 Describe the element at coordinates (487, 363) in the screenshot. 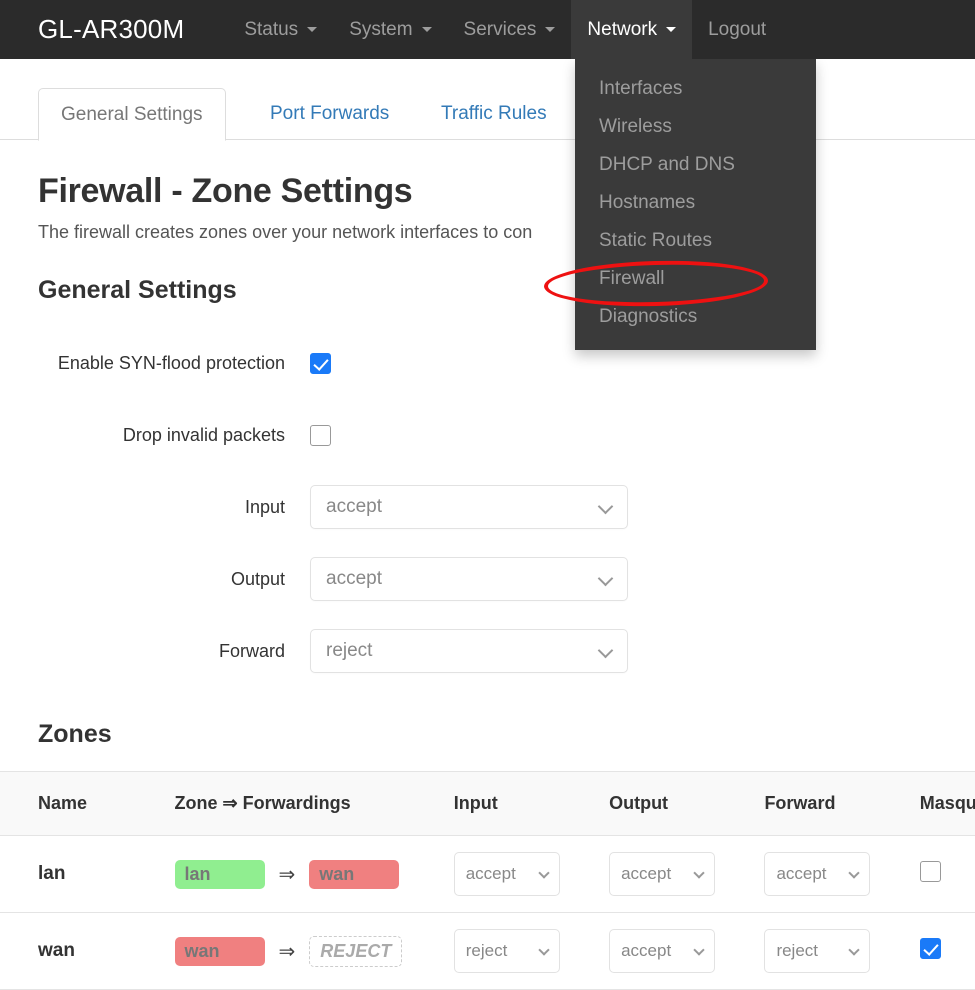

I see `form-row-syn-flood: Enable SYN-flood protection` at that location.